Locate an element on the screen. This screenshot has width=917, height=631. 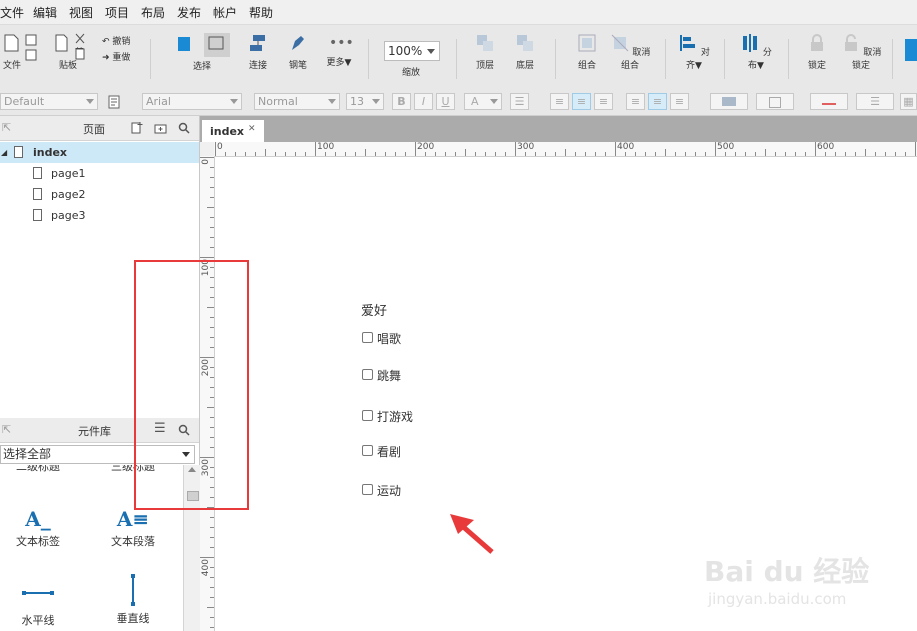
undo-button: ↶ 撤销 is located at coordinates (116, 40).